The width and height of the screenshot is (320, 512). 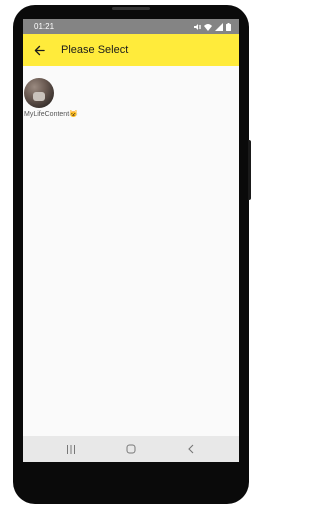 I want to click on avatar, so click(x=39, y=93).